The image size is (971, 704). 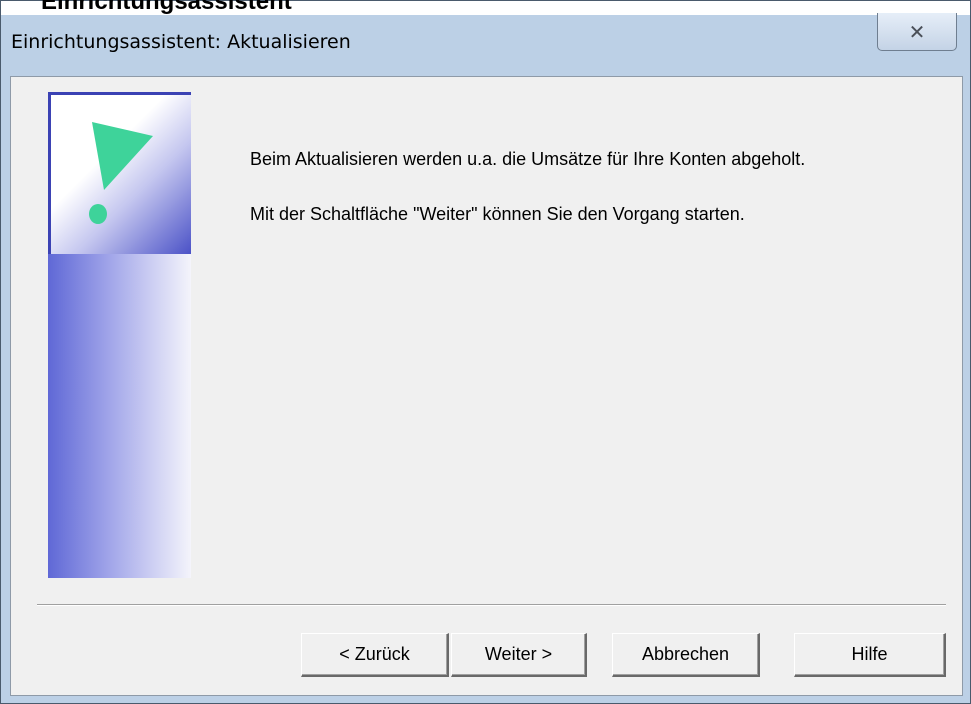 What do you see at coordinates (375, 655) in the screenshot?
I see `back-button: < Zurück` at bounding box center [375, 655].